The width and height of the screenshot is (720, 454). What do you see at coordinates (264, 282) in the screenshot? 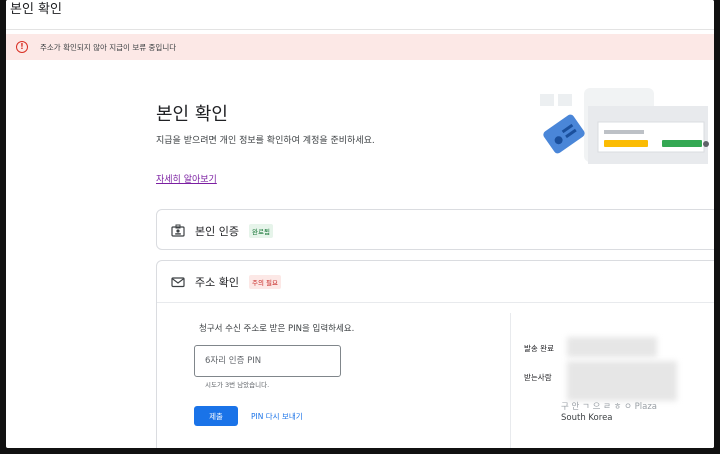
I see `attention-badge: 주의 필요` at bounding box center [264, 282].